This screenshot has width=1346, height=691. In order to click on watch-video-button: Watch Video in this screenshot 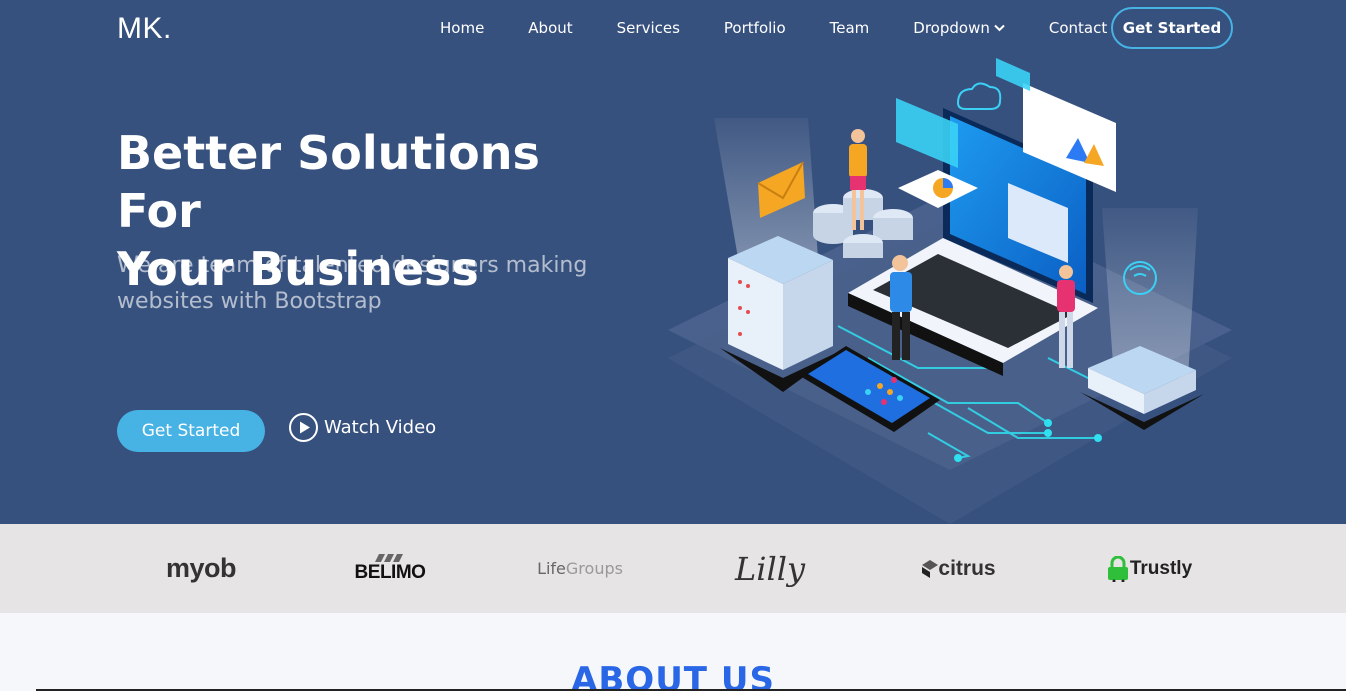, I will do `click(362, 427)`.